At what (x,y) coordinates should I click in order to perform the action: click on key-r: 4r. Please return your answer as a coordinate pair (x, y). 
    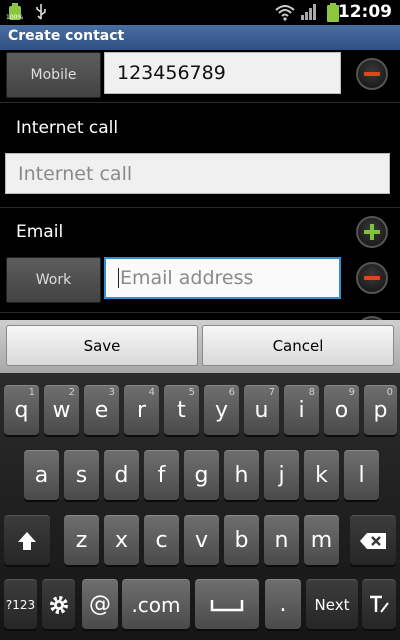
    Looking at the image, I should click on (141, 410).